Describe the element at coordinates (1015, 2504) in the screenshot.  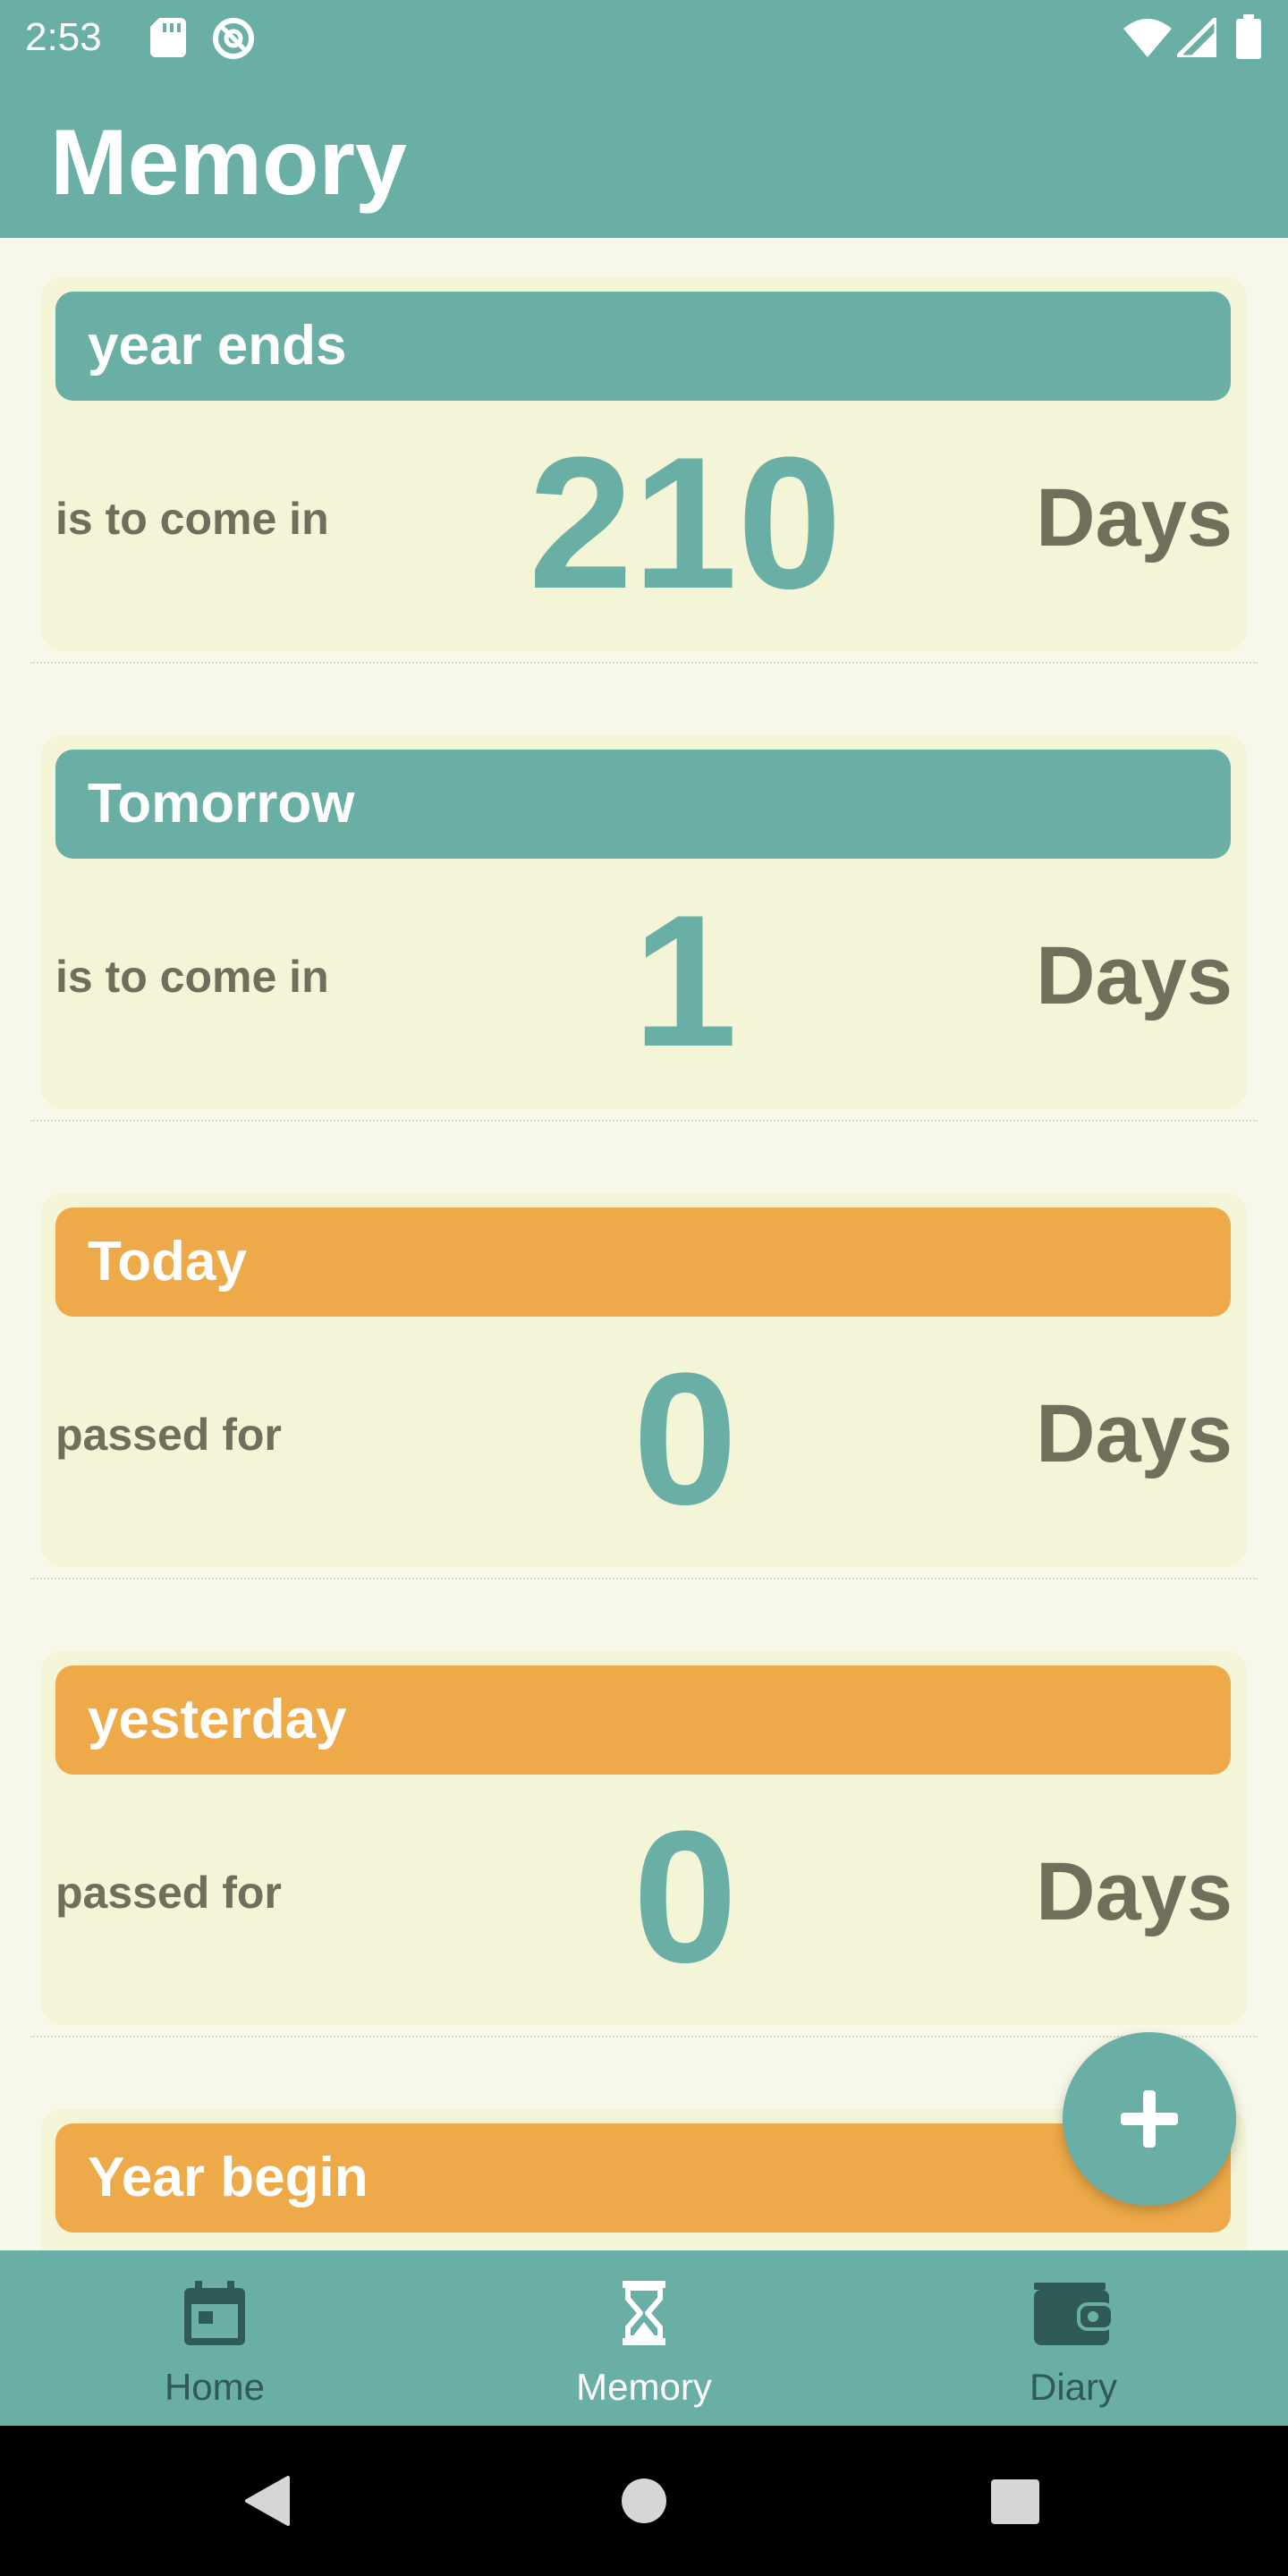
I see `recents-icon` at that location.